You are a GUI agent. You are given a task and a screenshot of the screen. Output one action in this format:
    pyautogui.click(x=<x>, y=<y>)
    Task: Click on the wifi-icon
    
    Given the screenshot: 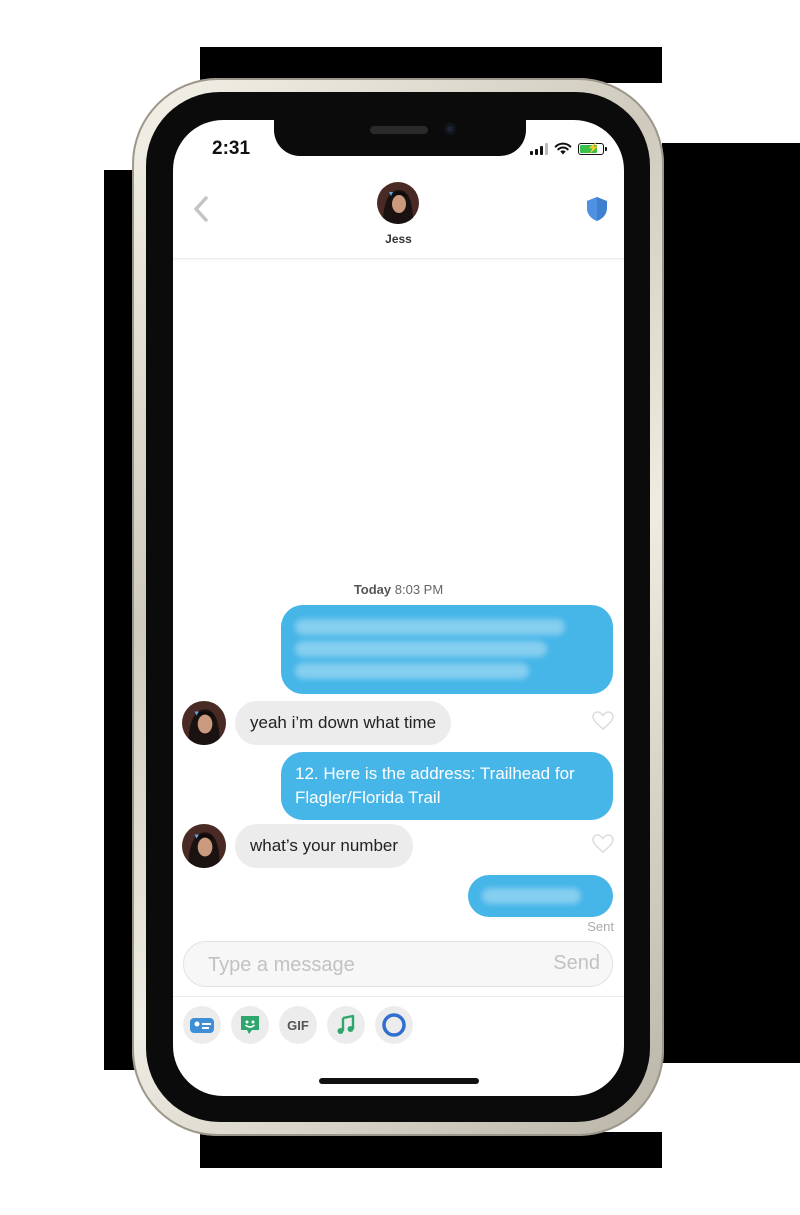 What is the action you would take?
    pyautogui.click(x=563, y=148)
    